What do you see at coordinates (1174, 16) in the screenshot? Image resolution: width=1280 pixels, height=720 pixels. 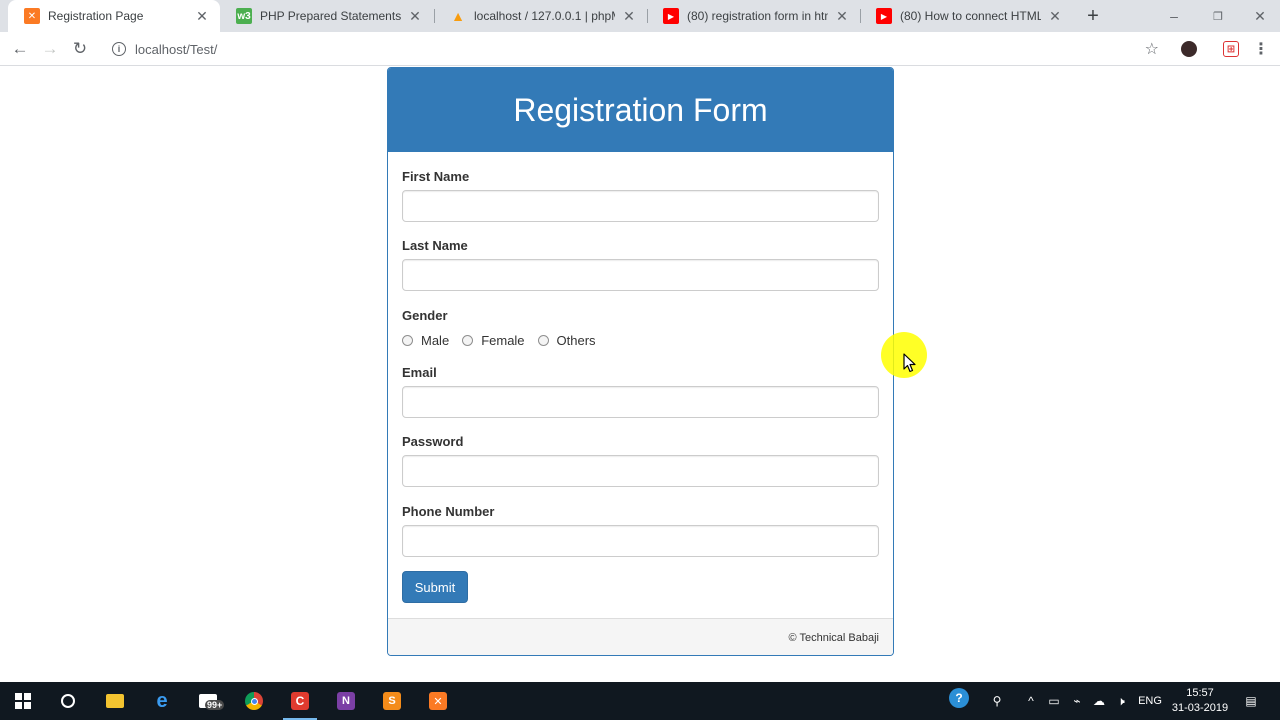 I see `minimize-icon: –` at bounding box center [1174, 16].